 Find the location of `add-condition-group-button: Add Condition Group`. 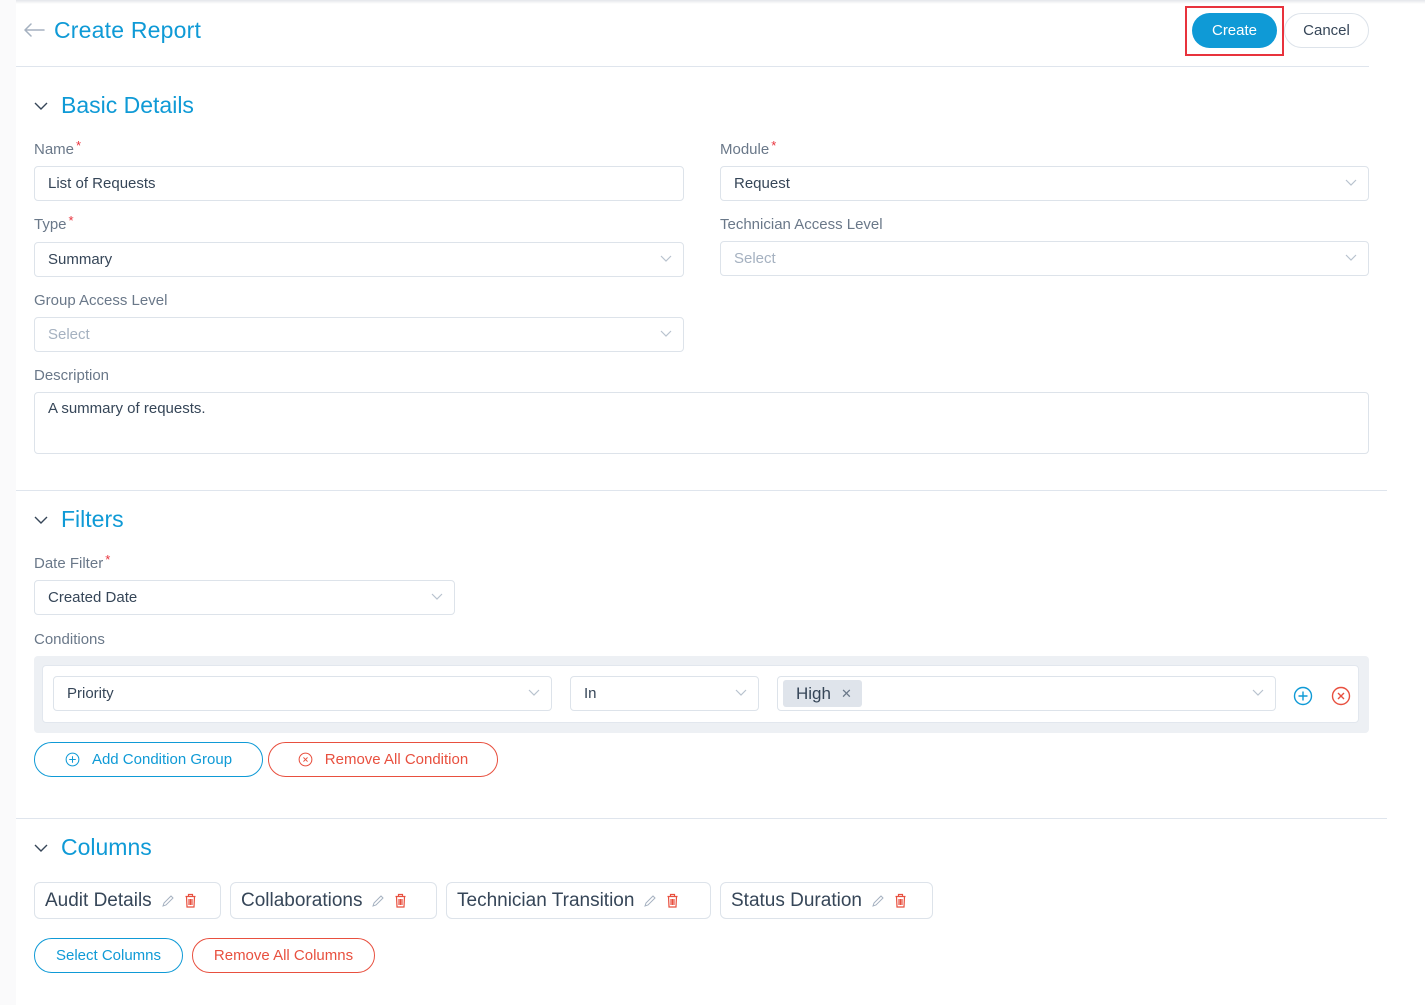

add-condition-group-button: Add Condition Group is located at coordinates (148, 759).